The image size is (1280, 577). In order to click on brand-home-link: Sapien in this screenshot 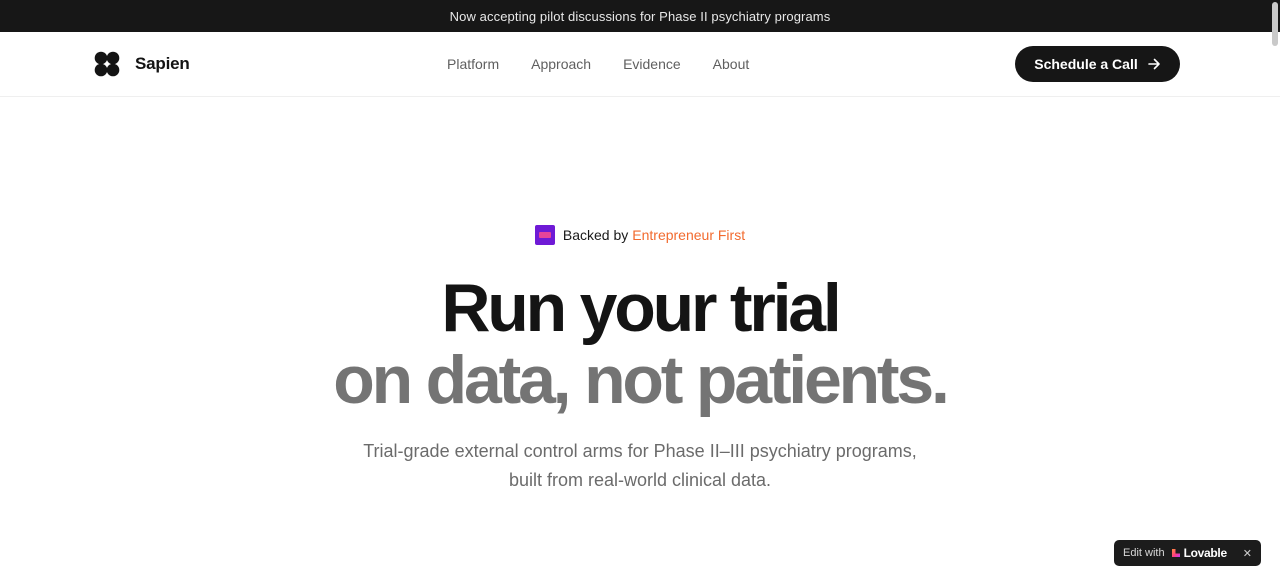, I will do `click(142, 64)`.